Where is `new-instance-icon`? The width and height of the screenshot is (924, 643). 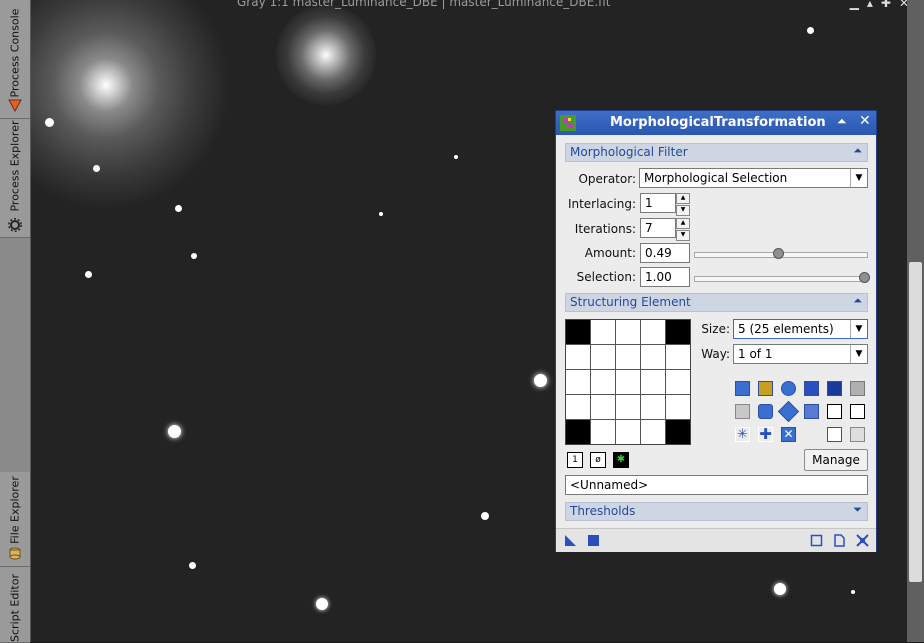
new-instance-icon is located at coordinates (570, 540).